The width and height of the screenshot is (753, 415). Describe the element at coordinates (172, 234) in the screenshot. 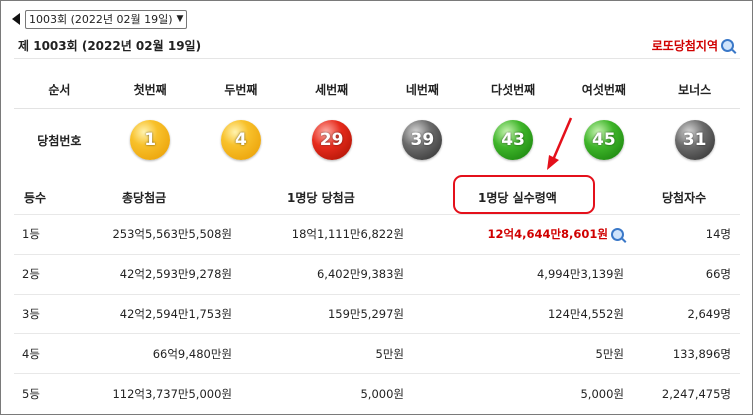

I see `total-cell: 253억5,563만5,508원` at that location.